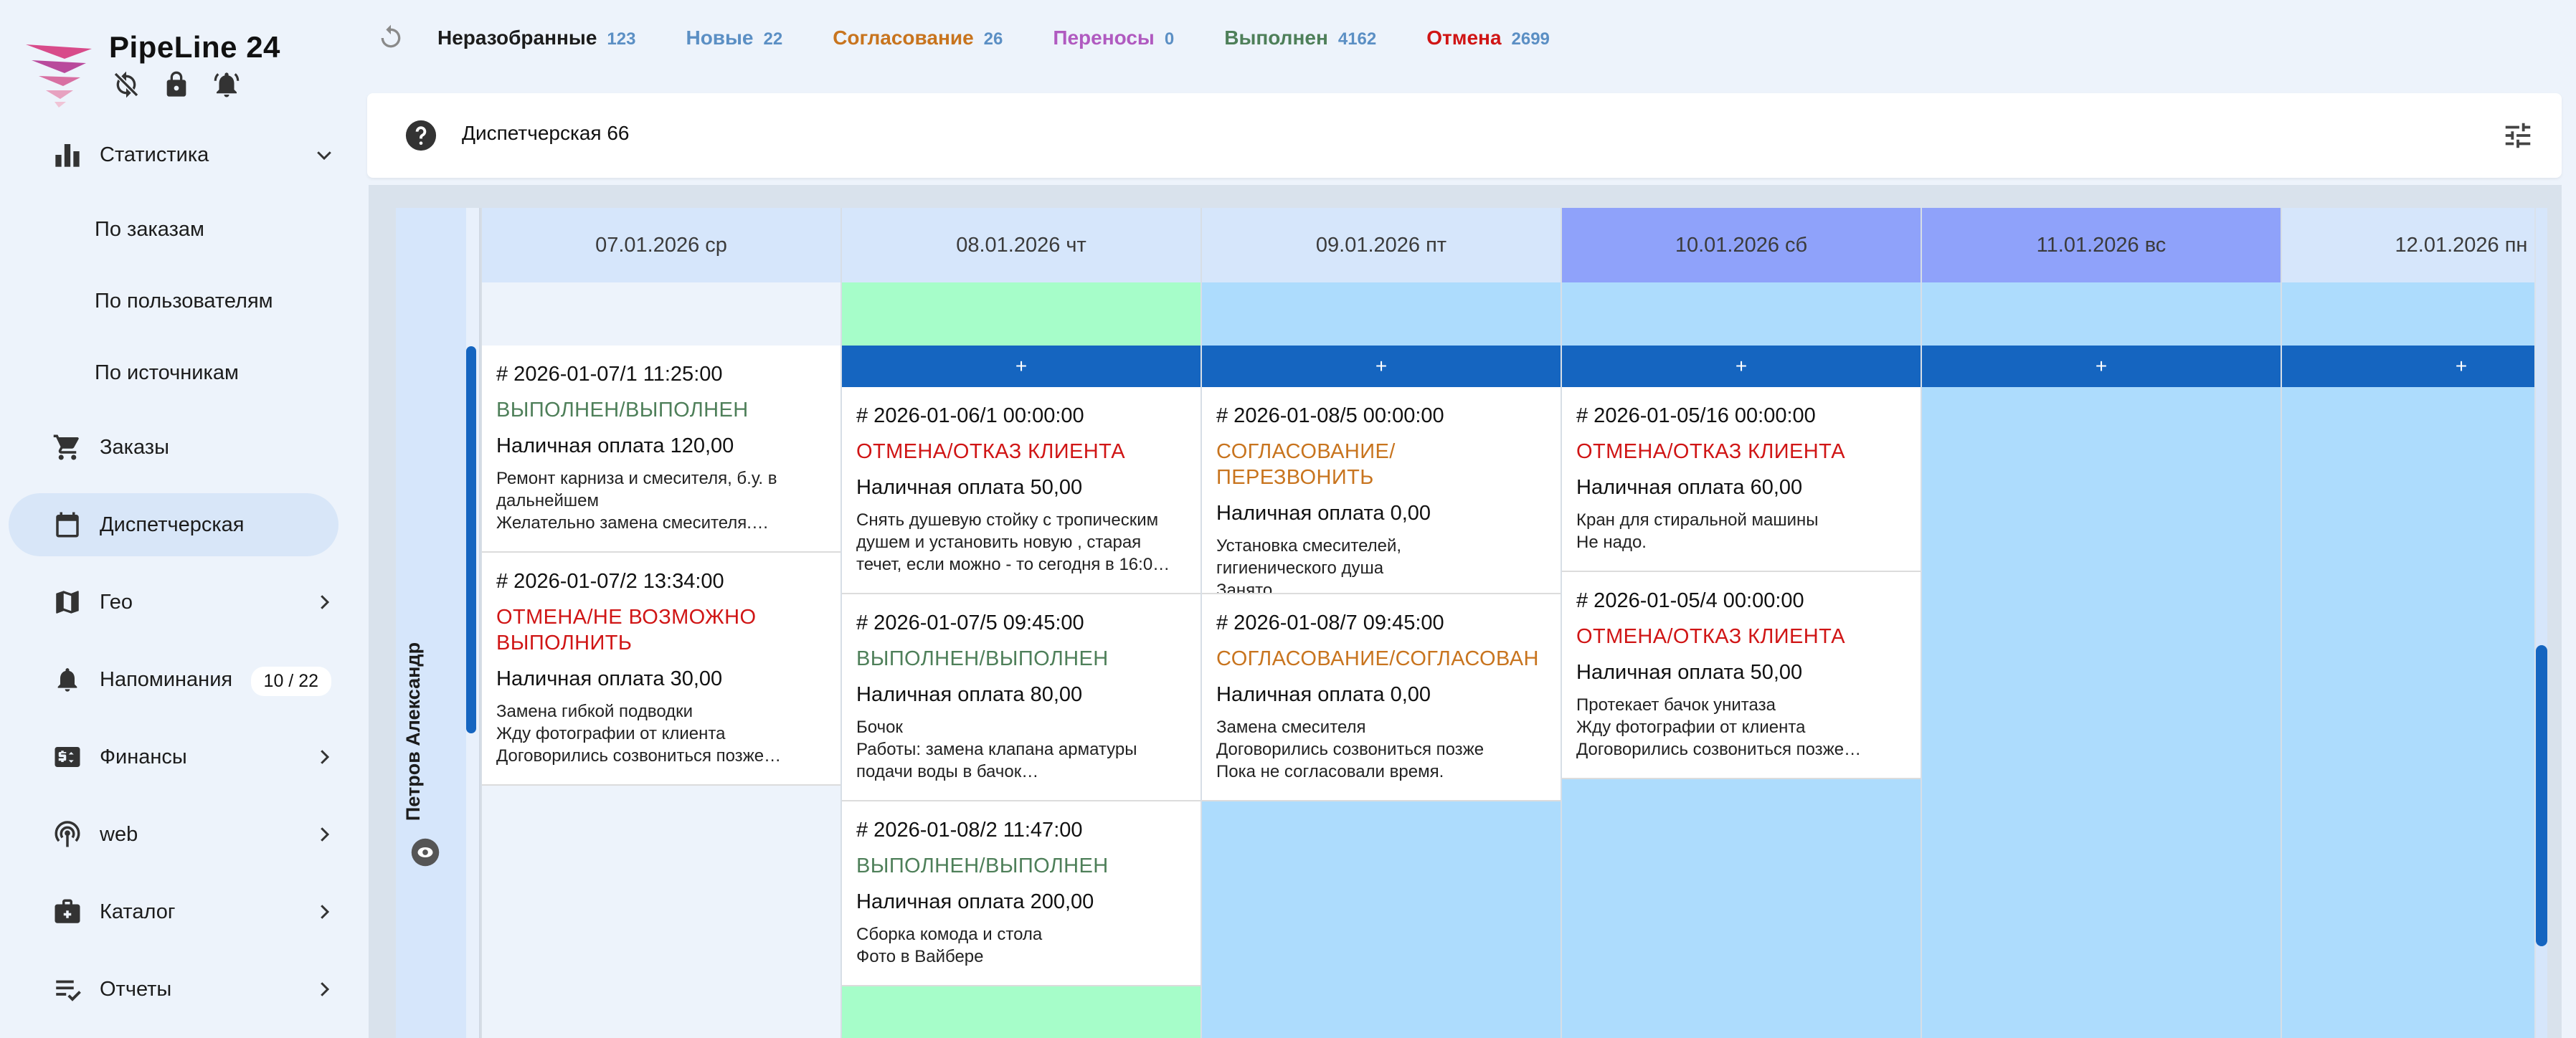 Image resolution: width=2576 pixels, height=1038 pixels. I want to click on bar-chart-icon, so click(67, 155).